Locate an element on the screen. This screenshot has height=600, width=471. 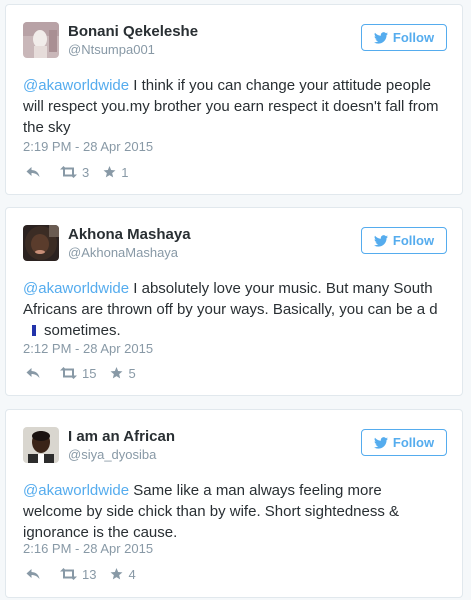
timestamp: 2:16 PM - 28 Apr 2015 is located at coordinates (88, 548).